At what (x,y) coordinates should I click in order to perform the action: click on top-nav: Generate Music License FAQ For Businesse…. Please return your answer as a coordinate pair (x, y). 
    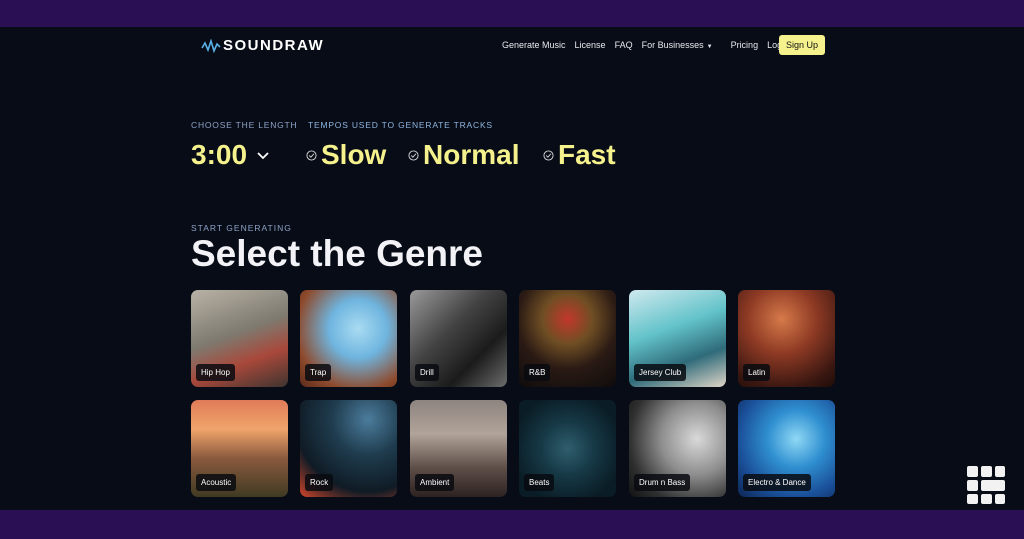
    Looking at the image, I should click on (651, 45).